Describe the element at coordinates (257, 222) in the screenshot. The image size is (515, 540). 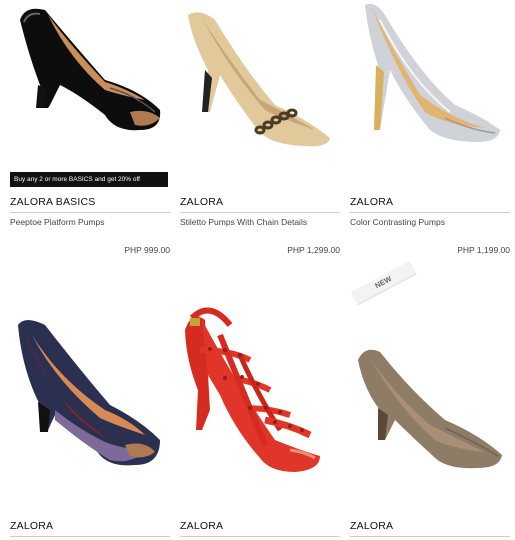
I see `product-name: Stiletto Pumps With Chain Details` at that location.